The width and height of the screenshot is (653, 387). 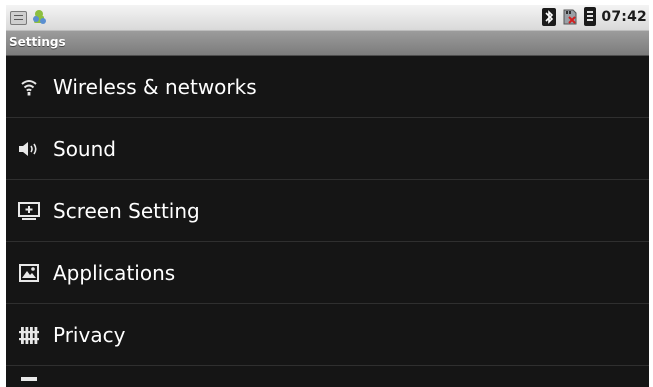 I want to click on screen-frame-right, so click(x=651, y=193).